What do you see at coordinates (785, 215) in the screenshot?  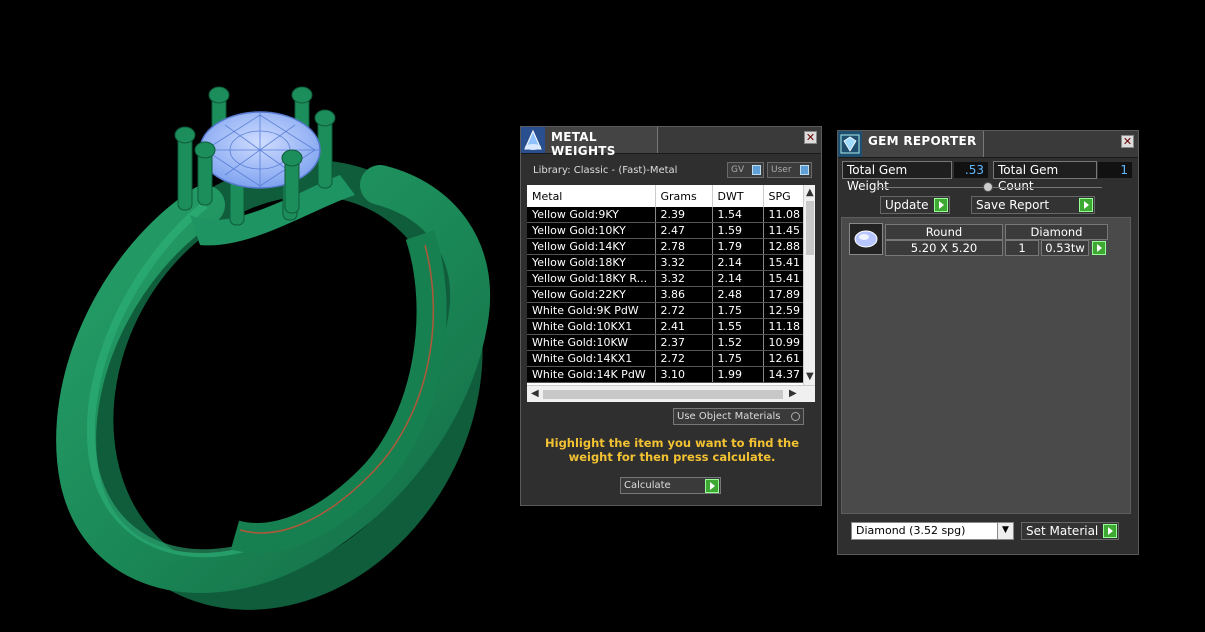 I see `table-cell: 11.08` at bounding box center [785, 215].